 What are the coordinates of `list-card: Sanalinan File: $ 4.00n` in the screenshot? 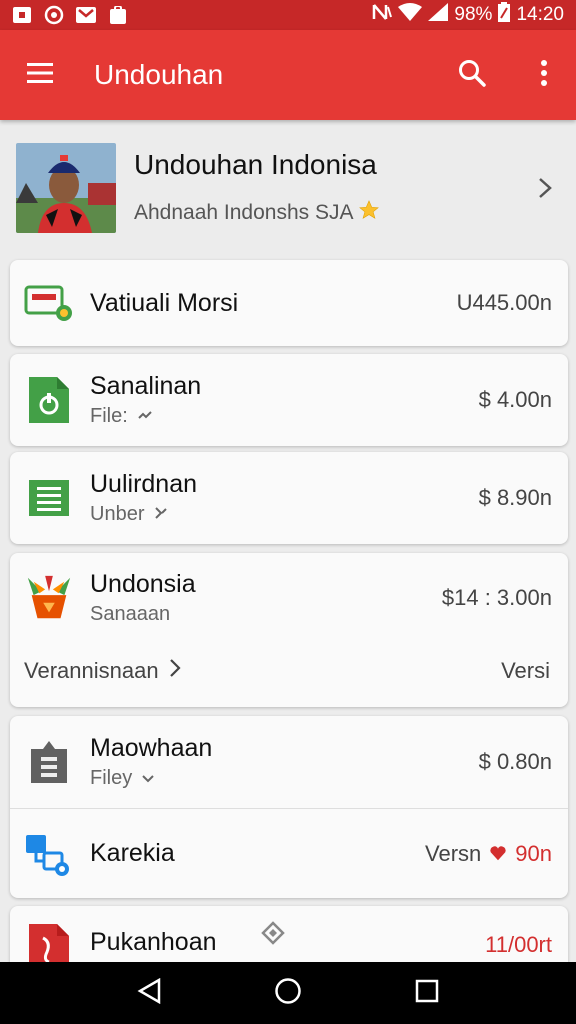 It's located at (289, 400).